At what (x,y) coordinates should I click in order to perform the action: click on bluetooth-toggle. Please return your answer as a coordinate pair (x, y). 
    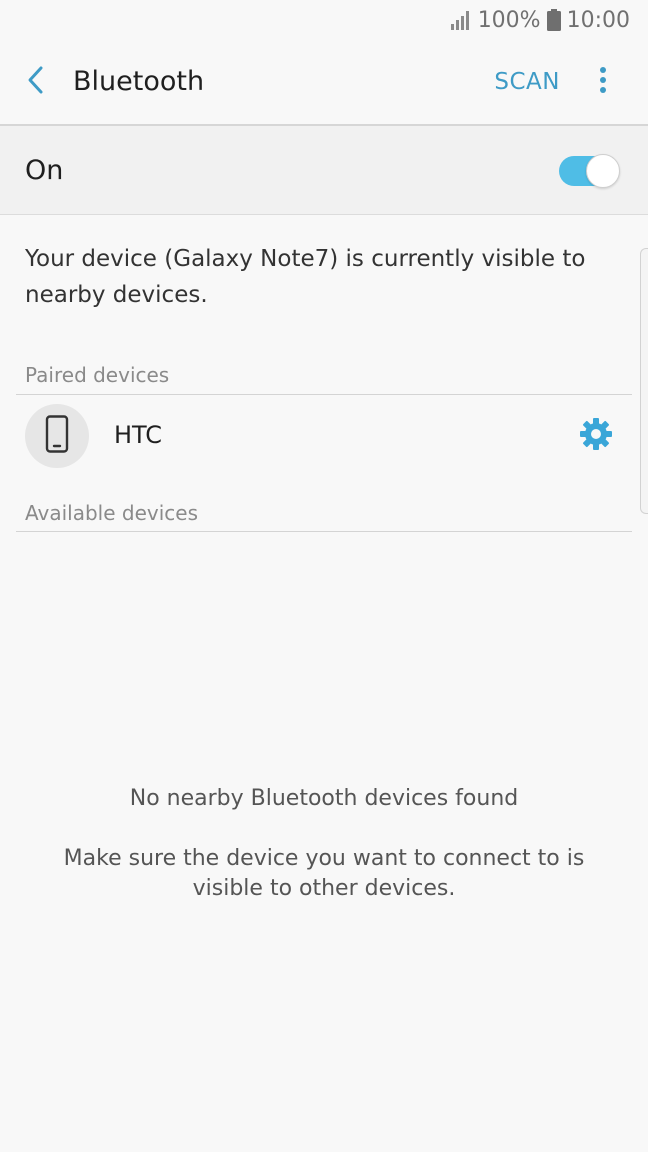
    Looking at the image, I should click on (589, 171).